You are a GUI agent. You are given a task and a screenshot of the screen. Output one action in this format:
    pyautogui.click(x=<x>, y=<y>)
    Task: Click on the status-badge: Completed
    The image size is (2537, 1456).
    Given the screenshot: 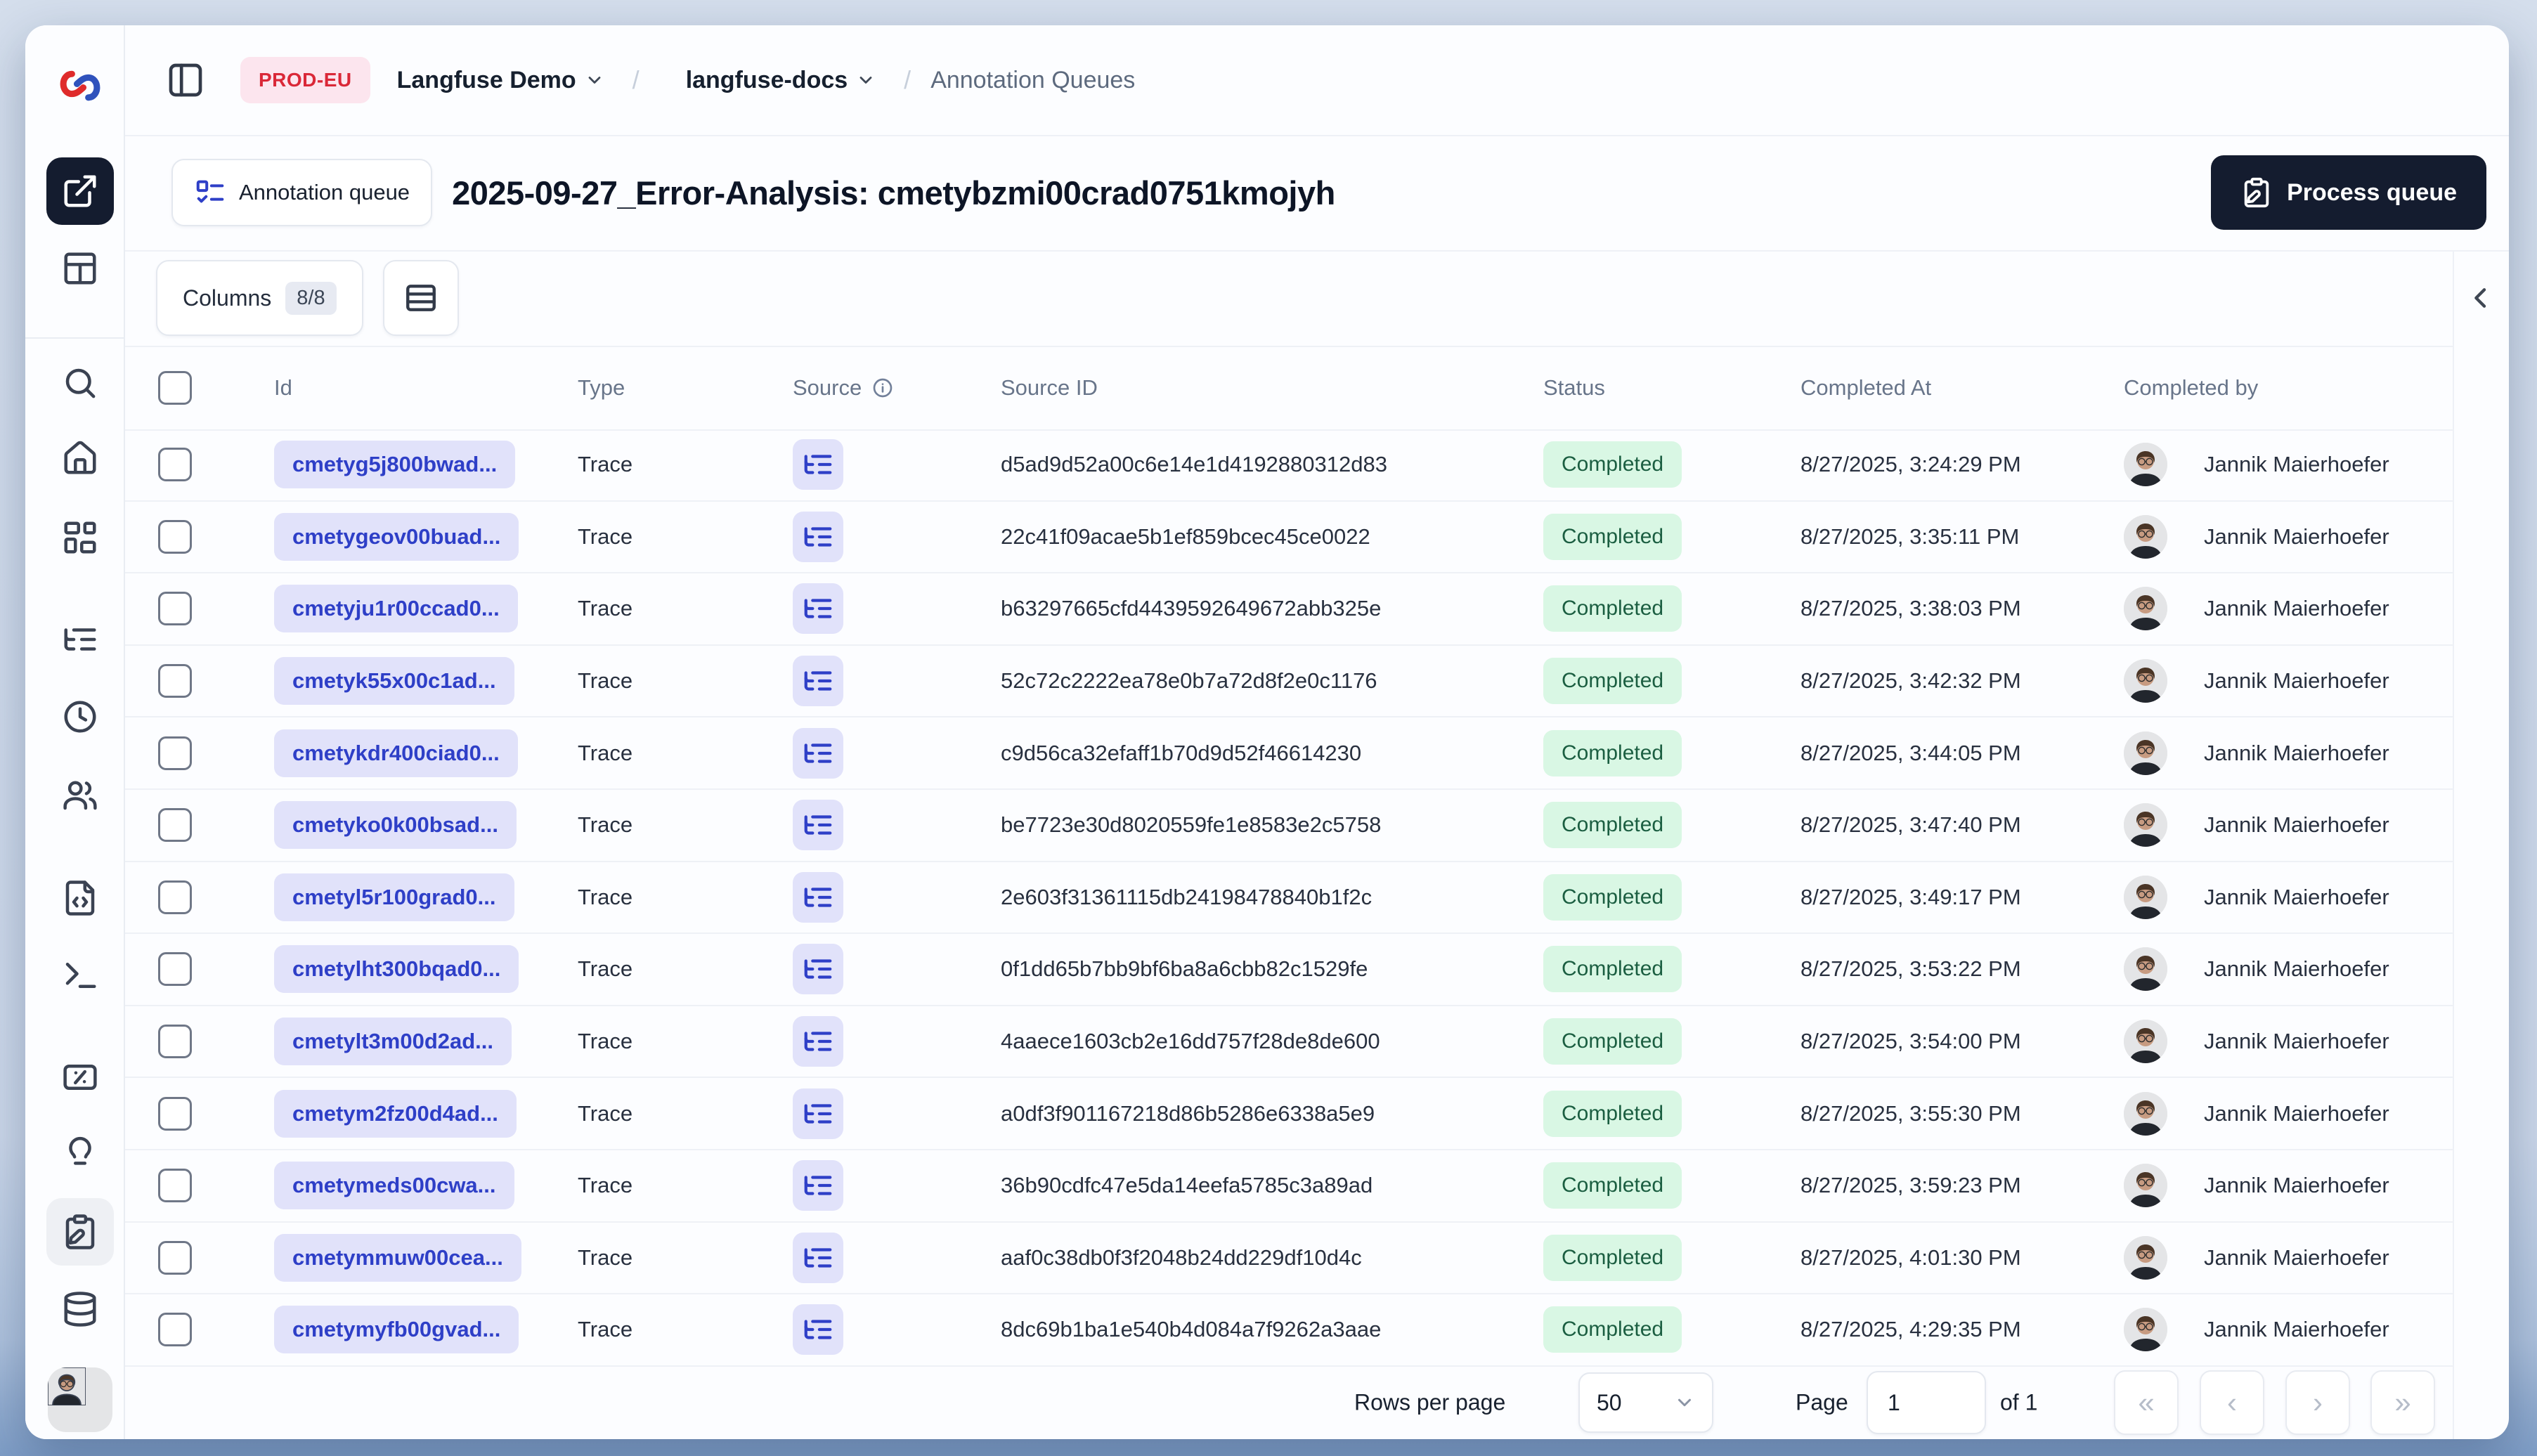 What is the action you would take?
    pyautogui.click(x=1613, y=825)
    